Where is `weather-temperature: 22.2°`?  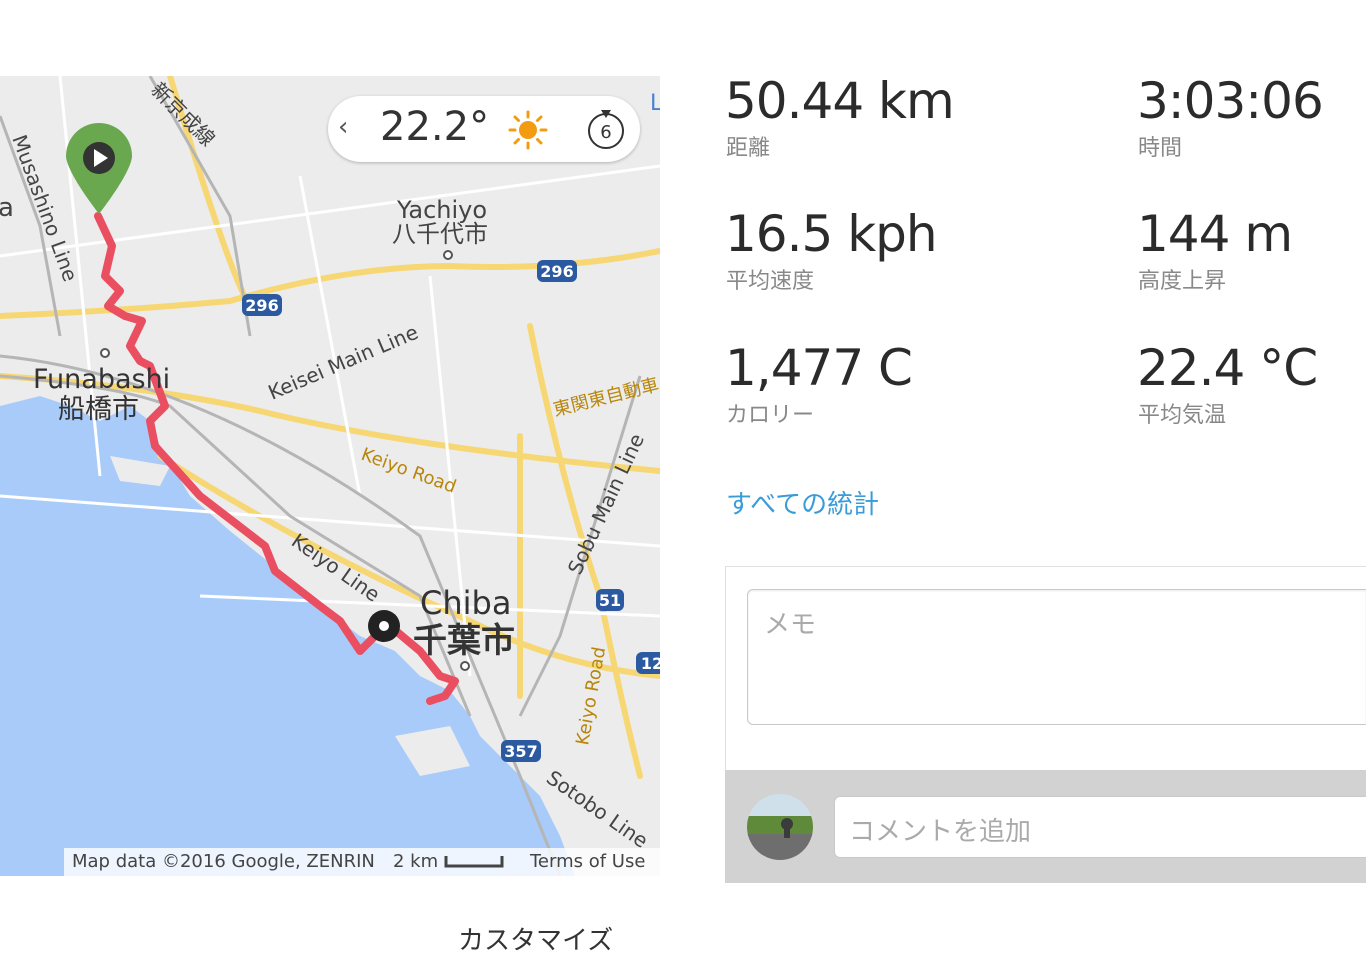
weather-temperature: 22.2° is located at coordinates (435, 127).